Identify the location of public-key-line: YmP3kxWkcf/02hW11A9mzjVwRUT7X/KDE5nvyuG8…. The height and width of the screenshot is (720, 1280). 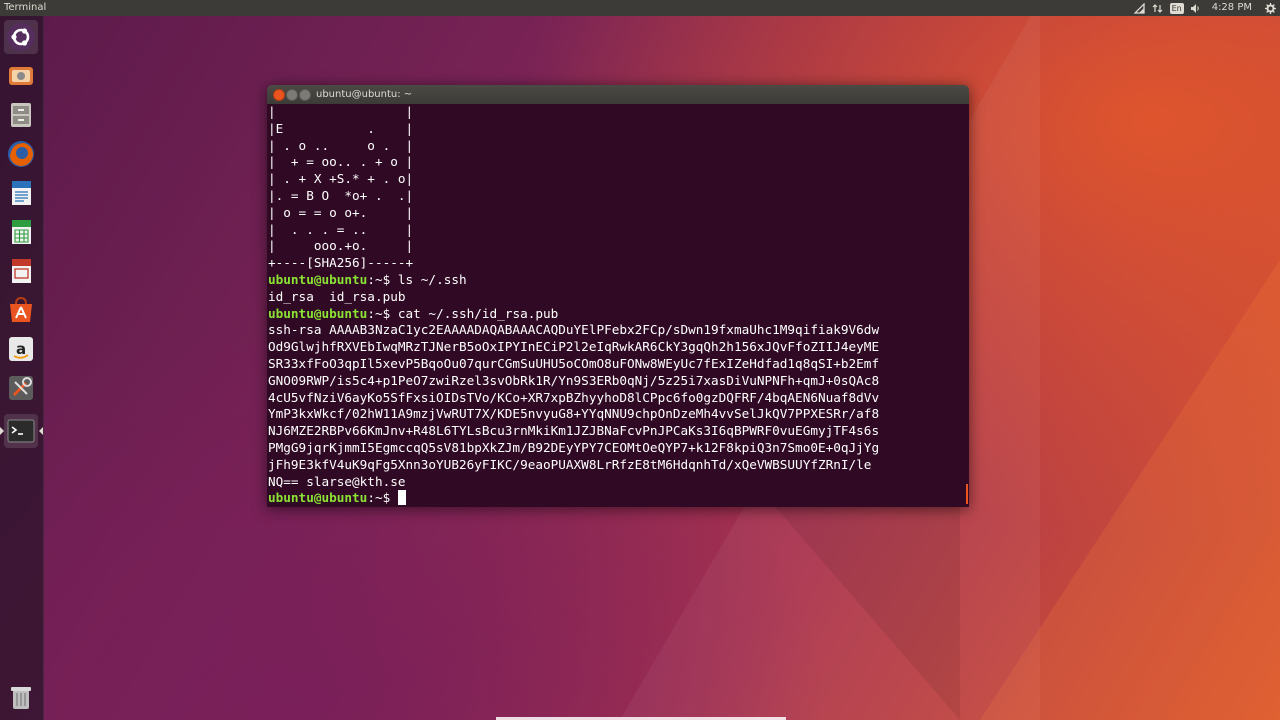
(574, 414).